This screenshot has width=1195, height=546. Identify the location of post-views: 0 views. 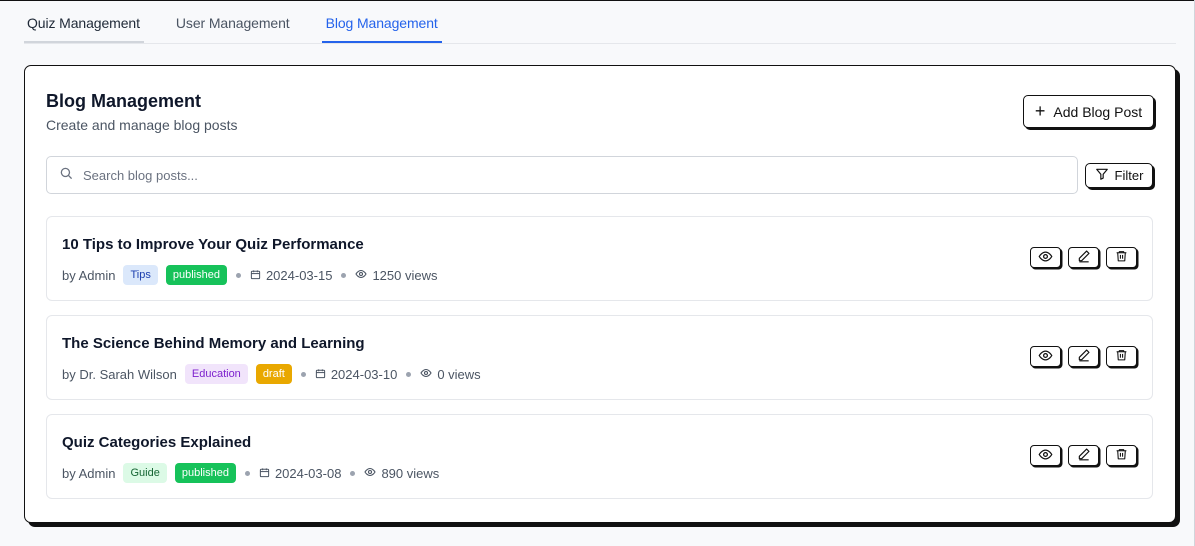
(450, 374).